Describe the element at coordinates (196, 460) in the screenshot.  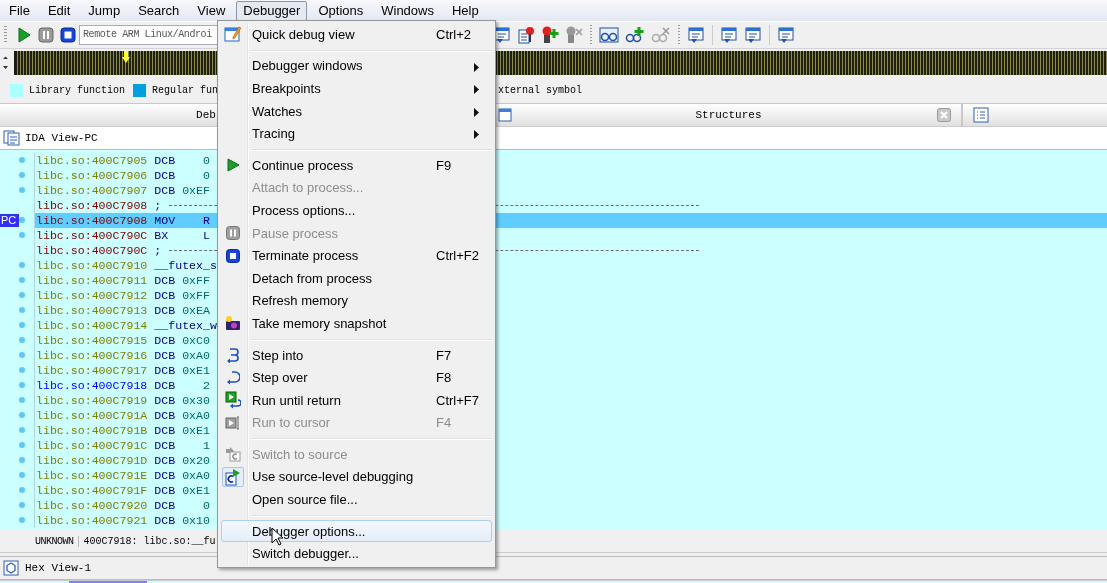
I see `operand-text: 0x20` at that location.